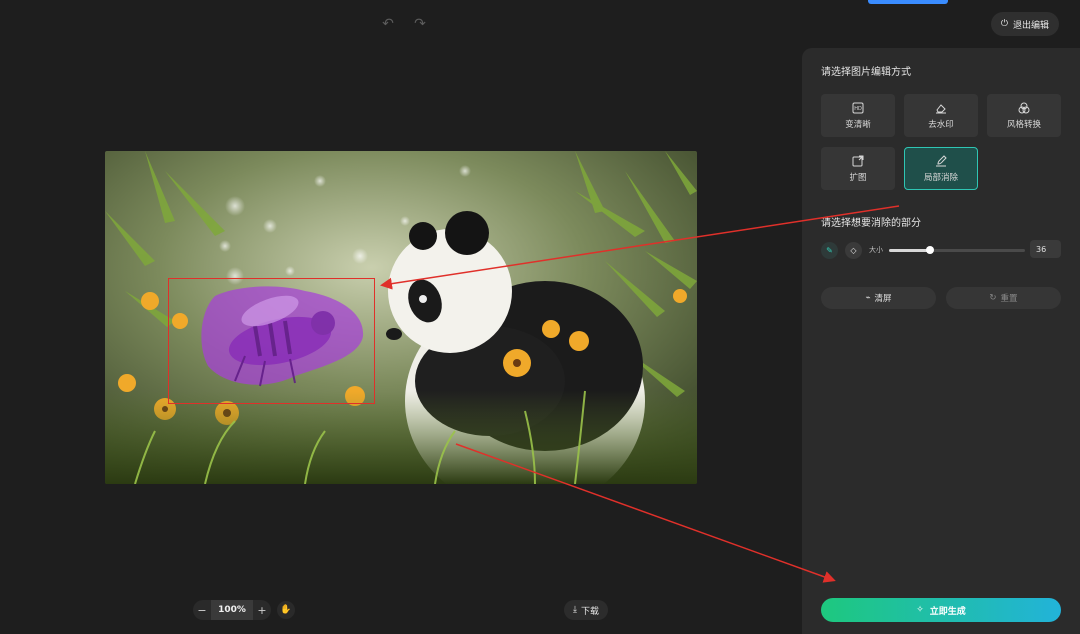 This screenshot has height=634, width=1080. Describe the element at coordinates (993, 298) in the screenshot. I see `reset-icon: ↻` at that location.